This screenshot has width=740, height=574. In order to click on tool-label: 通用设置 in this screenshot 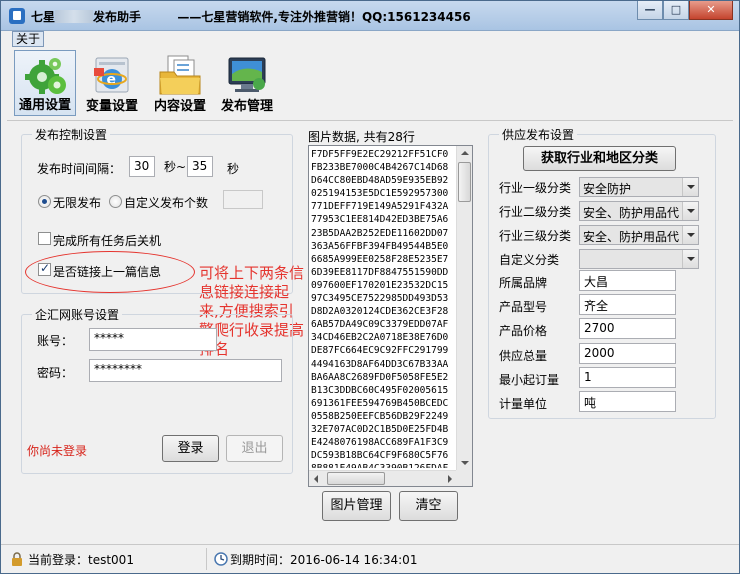, I will do `click(44, 105)`.